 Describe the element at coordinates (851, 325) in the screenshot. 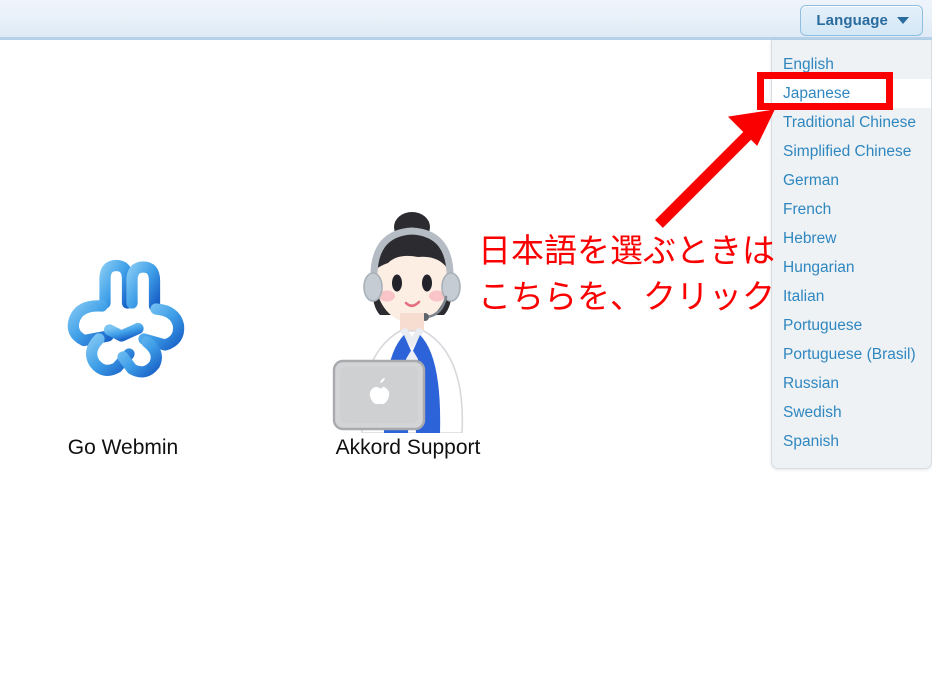

I see `menu-item-portuguese: Portuguese` at that location.